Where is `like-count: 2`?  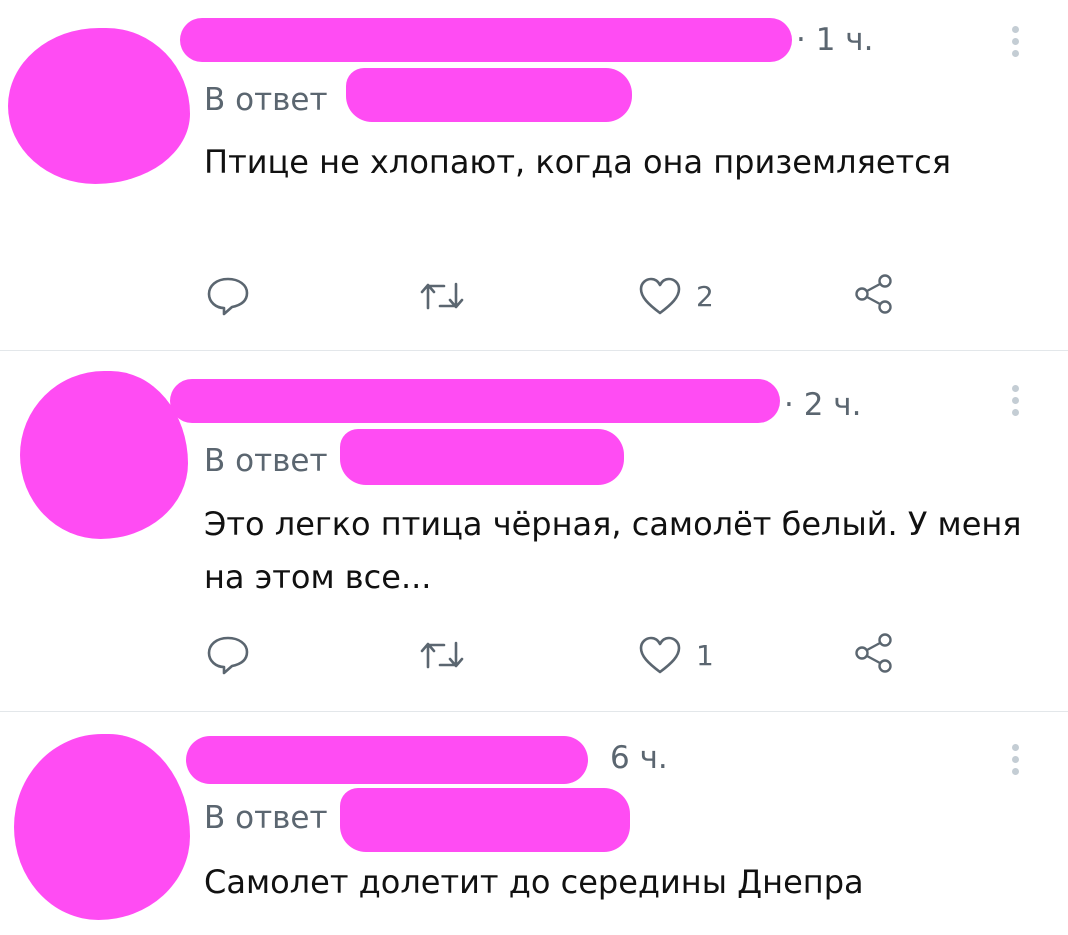 like-count: 2 is located at coordinates (705, 296).